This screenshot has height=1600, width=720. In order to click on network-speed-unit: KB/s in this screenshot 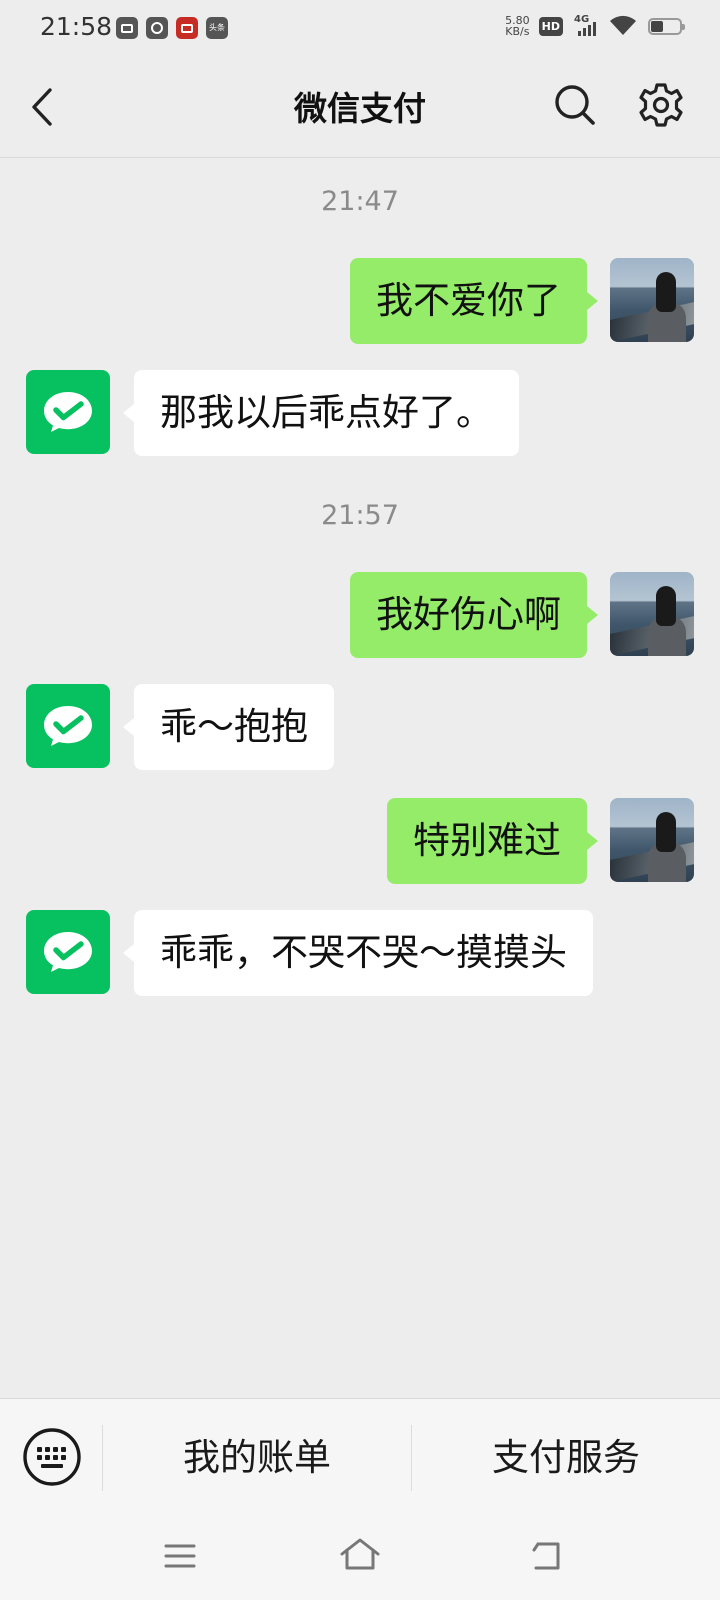, I will do `click(517, 31)`.